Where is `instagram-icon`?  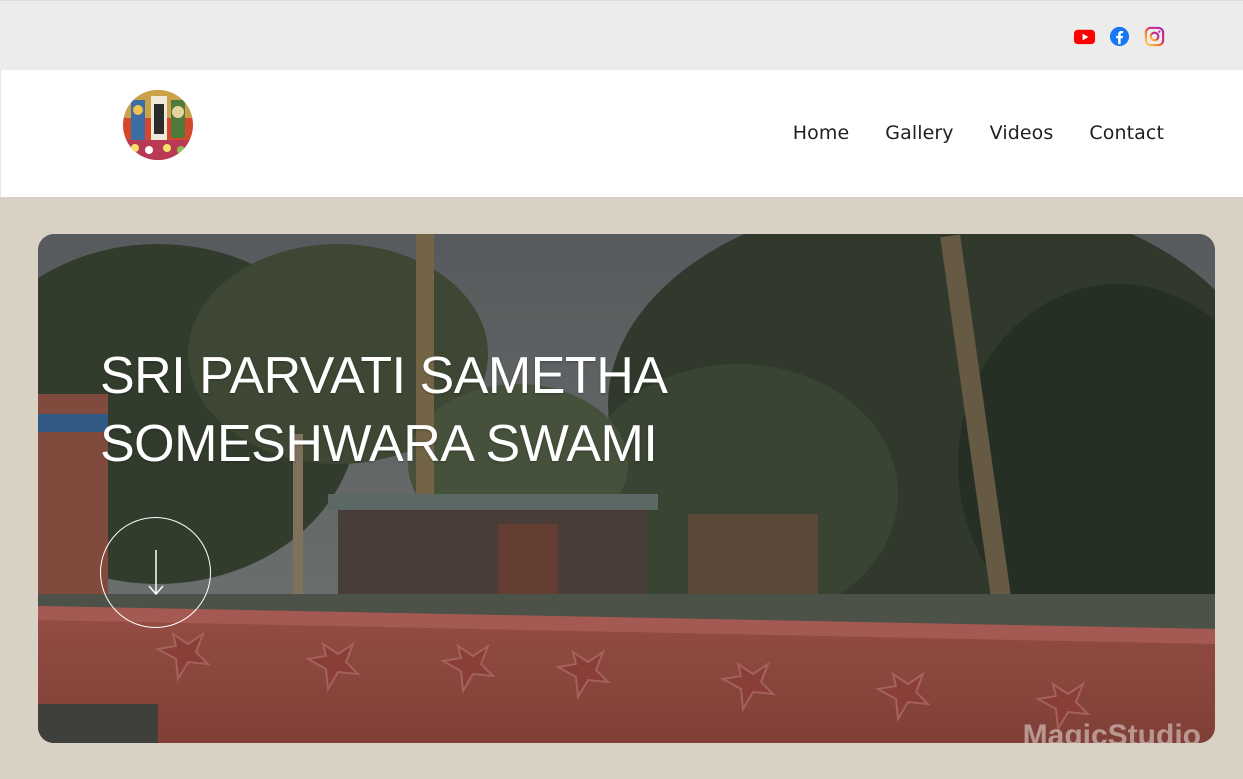 instagram-icon is located at coordinates (1154, 36).